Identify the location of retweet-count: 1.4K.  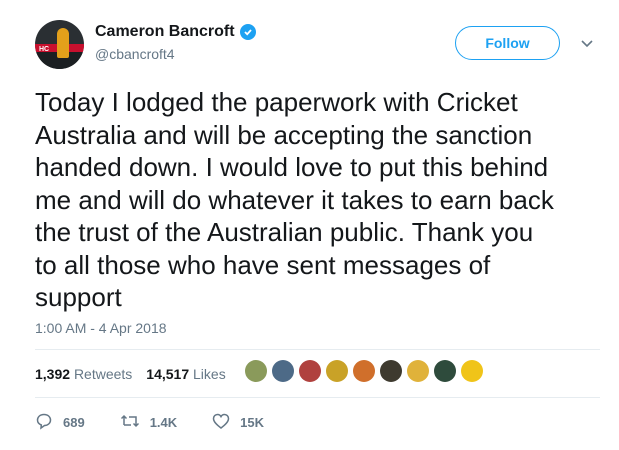
(163, 422).